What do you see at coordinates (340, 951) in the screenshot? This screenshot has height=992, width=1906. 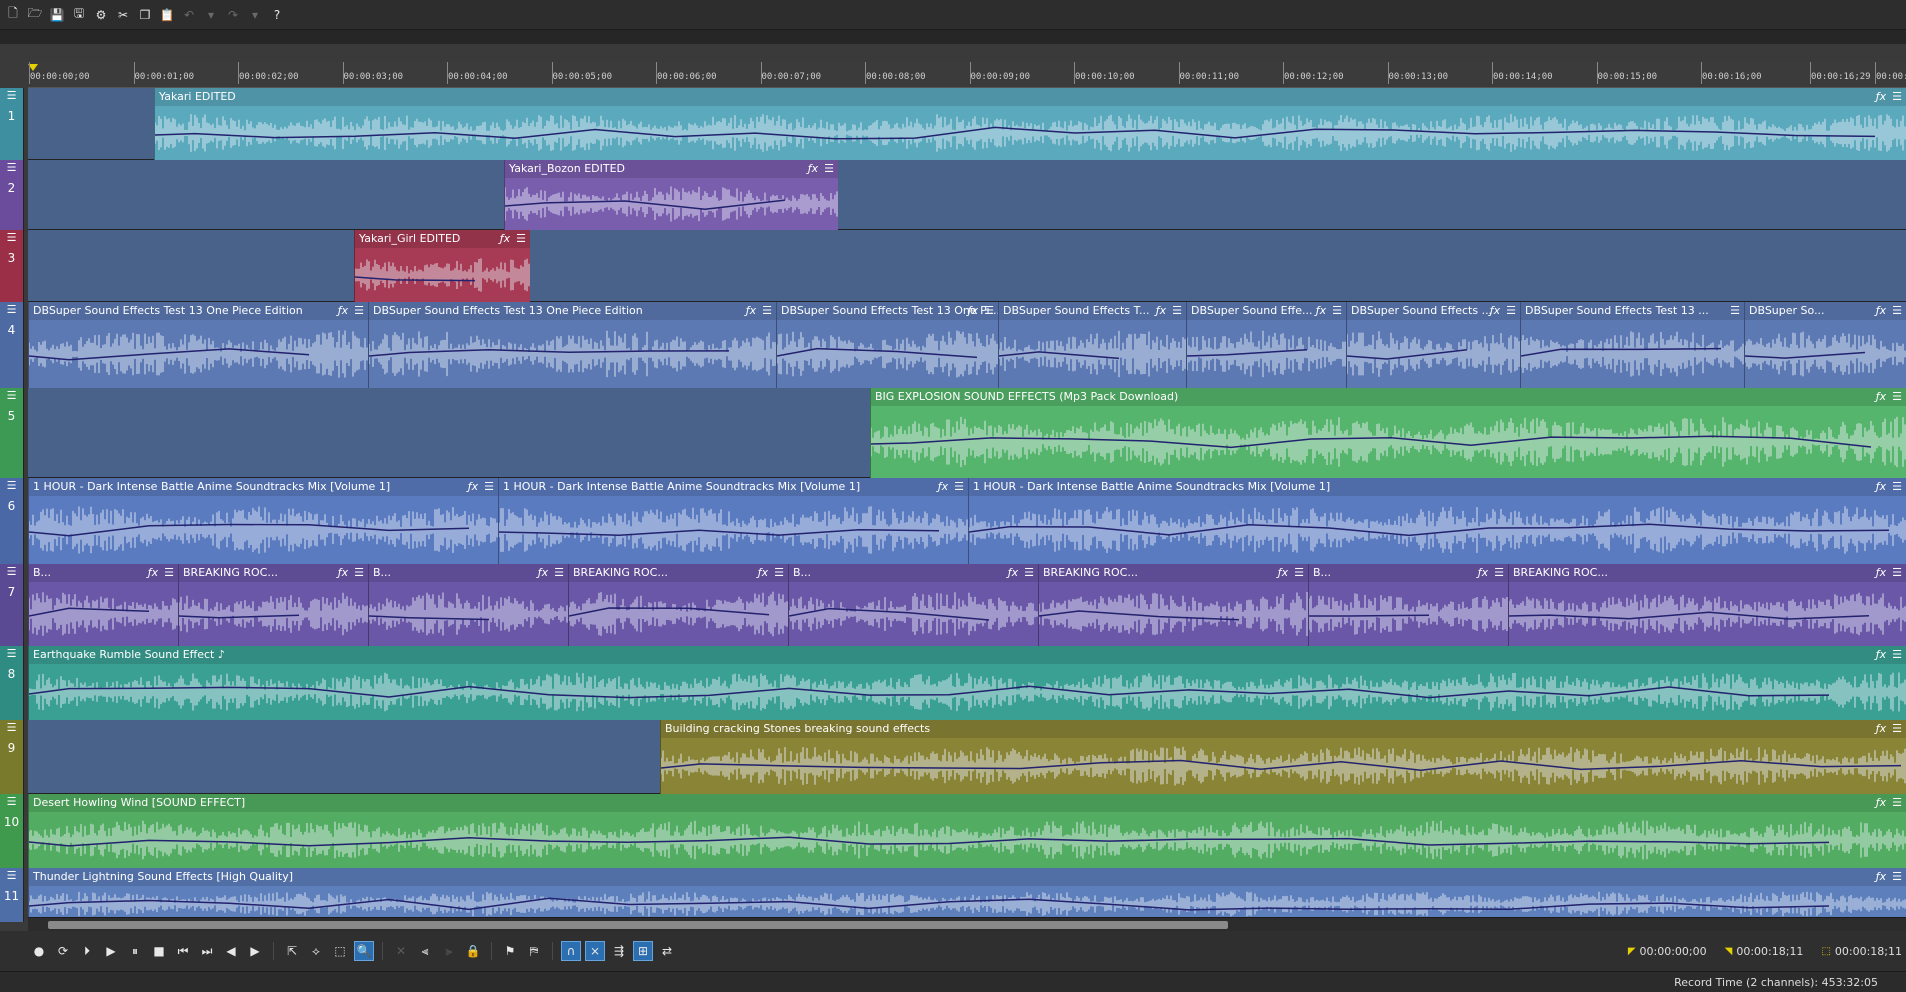 I see `selection-tool-icon: ⬚` at bounding box center [340, 951].